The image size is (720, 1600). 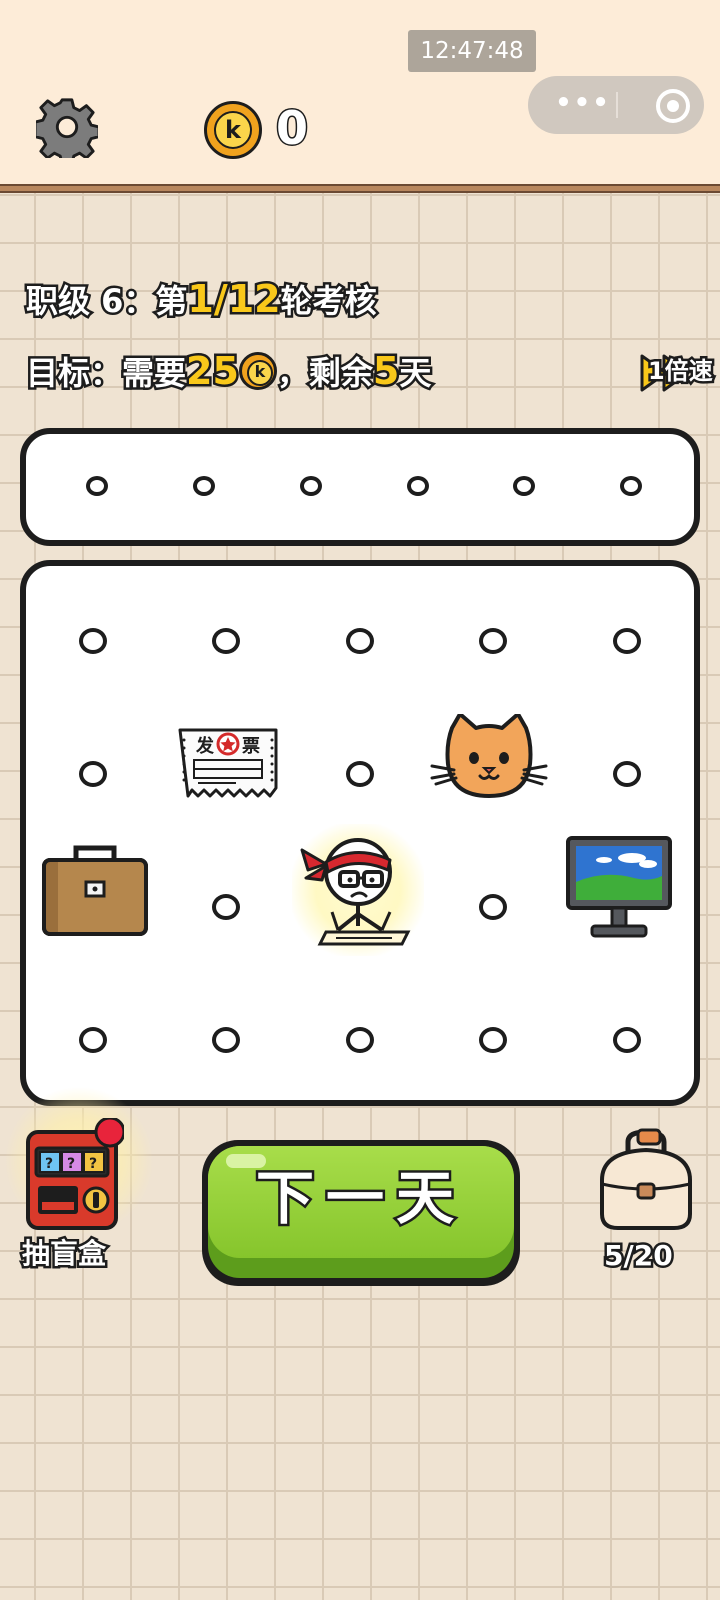 I want to click on backpack-icon, so click(x=645, y=1180).